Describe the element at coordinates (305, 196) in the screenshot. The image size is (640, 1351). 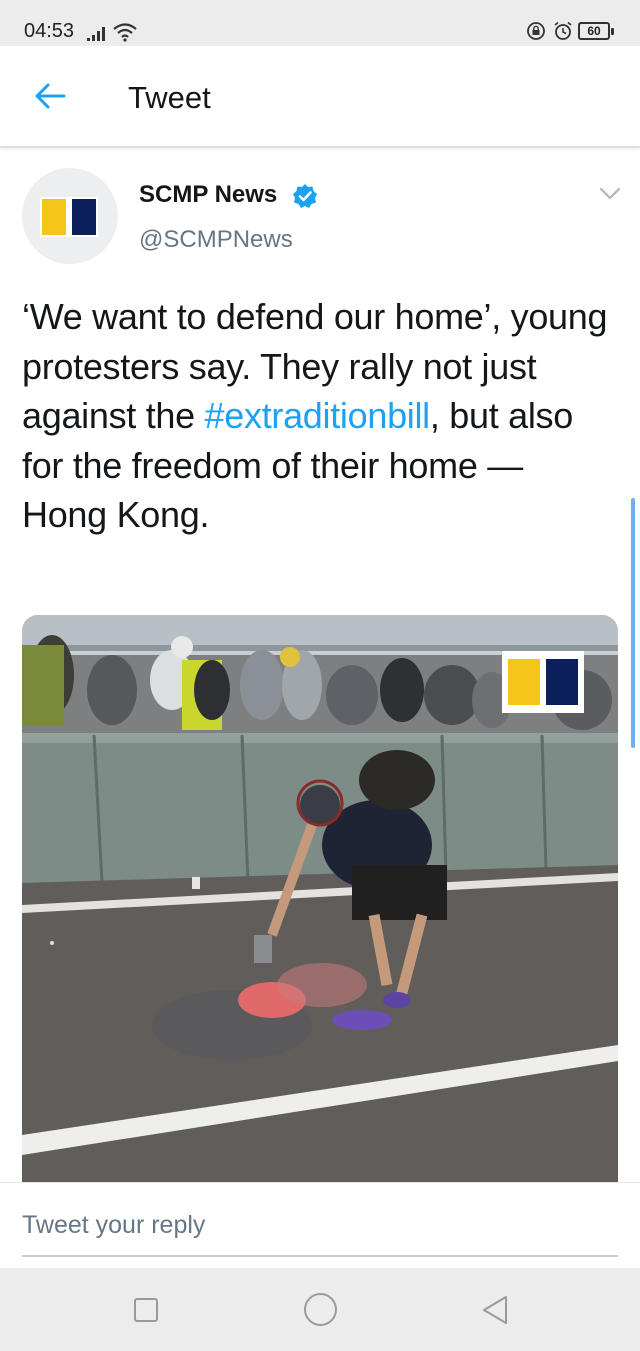
I see `verified-badge-icon` at that location.